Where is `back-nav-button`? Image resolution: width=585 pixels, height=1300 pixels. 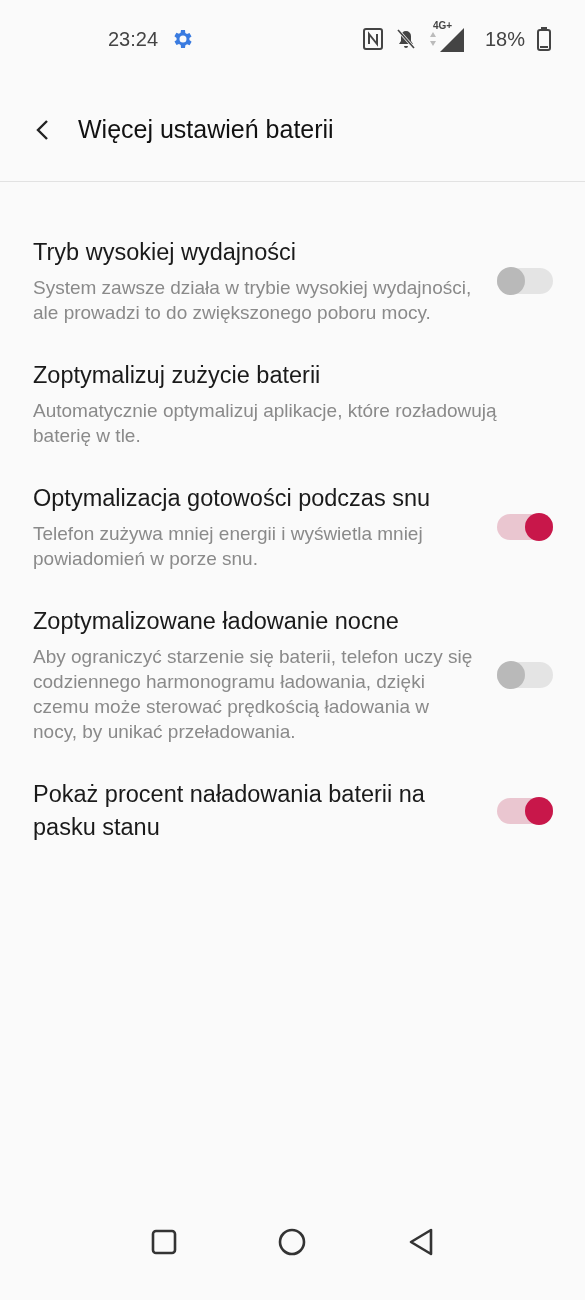 back-nav-button is located at coordinates (421, 1242).